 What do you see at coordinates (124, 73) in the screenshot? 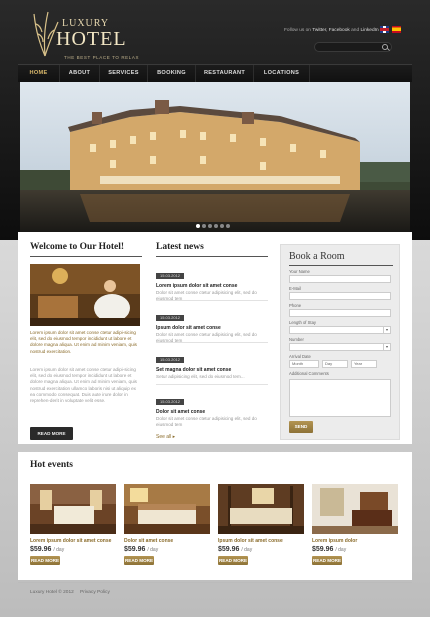
I see `nav-item-services: SERVICES` at bounding box center [124, 73].